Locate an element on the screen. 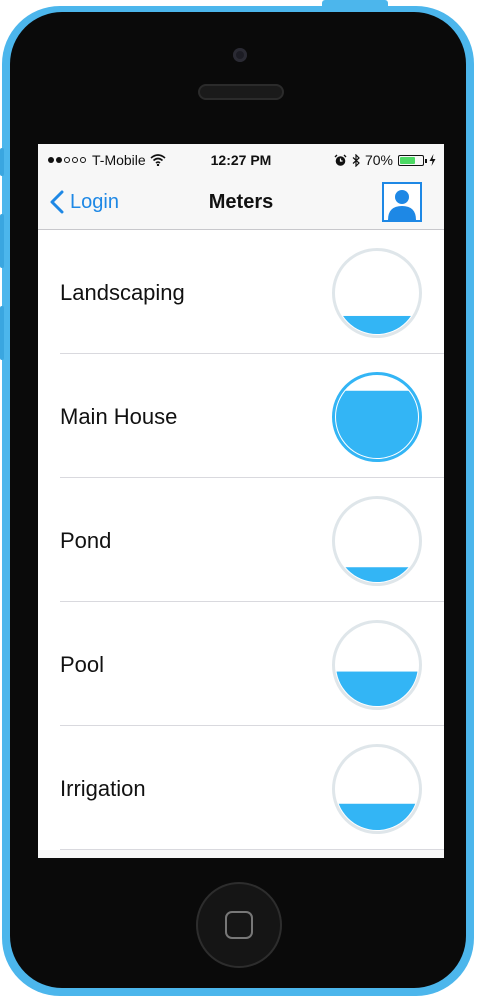 This screenshot has height=1000, width=477. home-button is located at coordinates (239, 925).